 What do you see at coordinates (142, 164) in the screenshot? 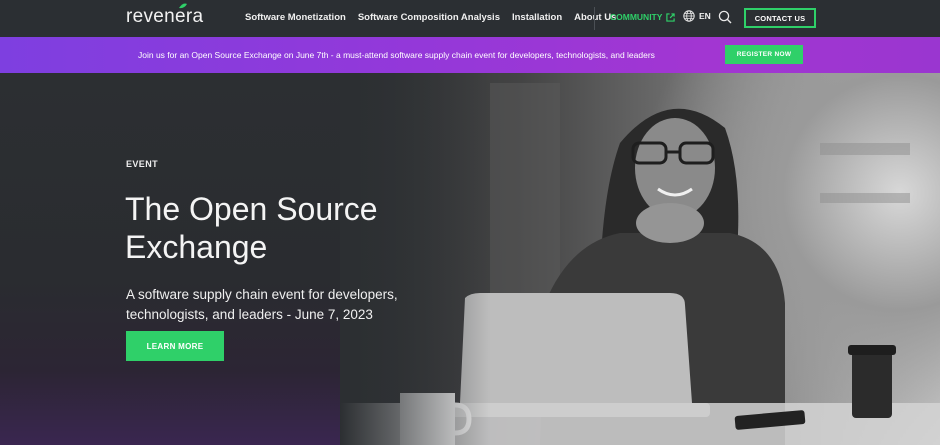
I see `event-eyebrow: EVENT` at bounding box center [142, 164].